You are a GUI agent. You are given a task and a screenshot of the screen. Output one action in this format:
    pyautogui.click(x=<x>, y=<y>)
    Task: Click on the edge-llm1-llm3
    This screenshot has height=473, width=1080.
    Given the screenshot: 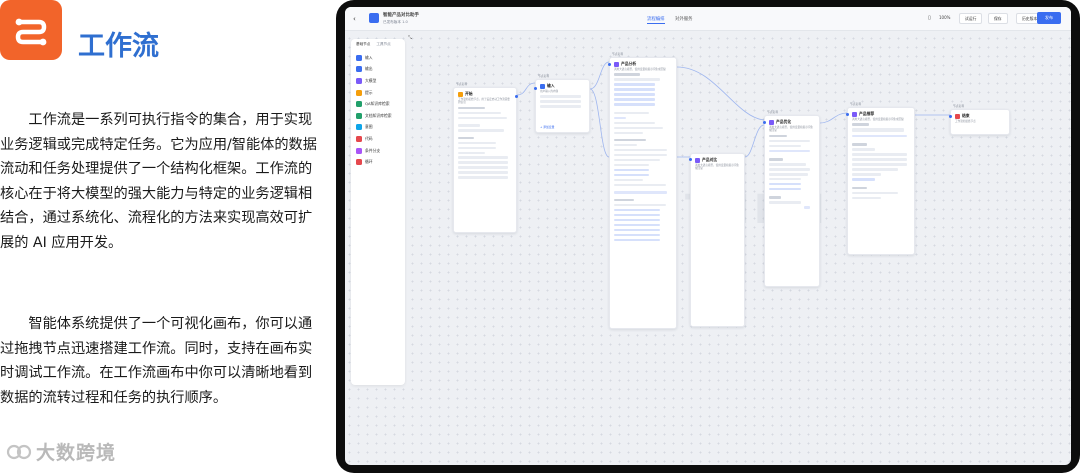 What is the action you would take?
    pyautogui.click(x=720, y=93)
    